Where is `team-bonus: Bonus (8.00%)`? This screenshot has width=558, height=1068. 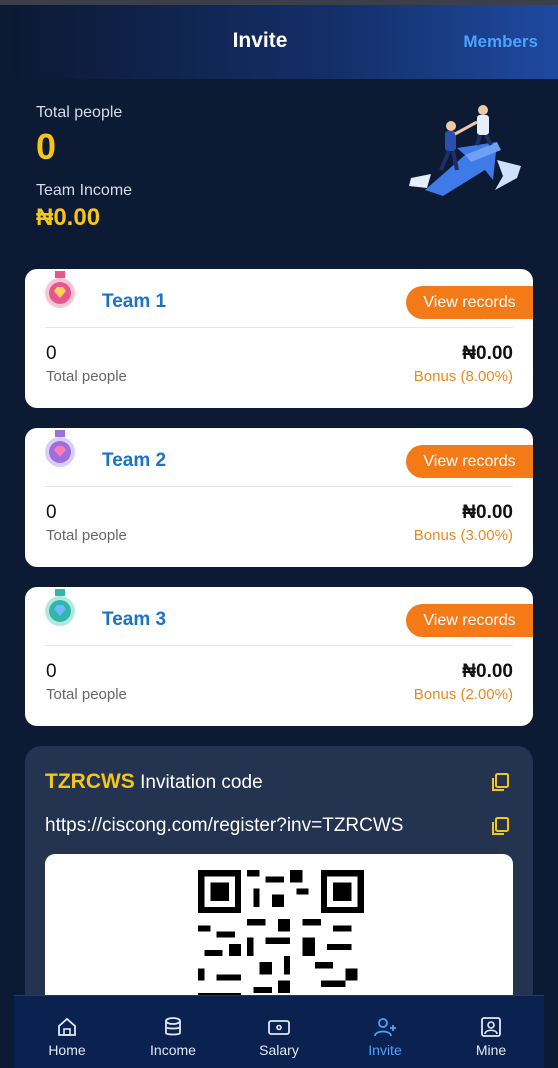
team-bonus: Bonus (8.00%) is located at coordinates (463, 376).